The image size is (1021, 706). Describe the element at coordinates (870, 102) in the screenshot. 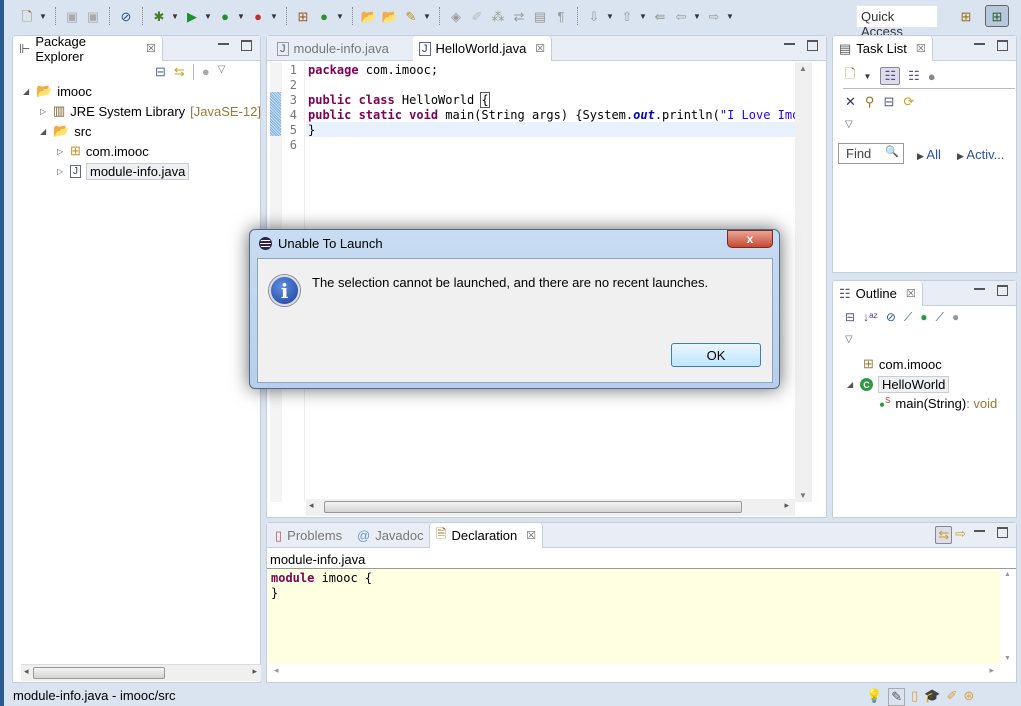

I see `hide-non-local-icon: ⚲` at that location.